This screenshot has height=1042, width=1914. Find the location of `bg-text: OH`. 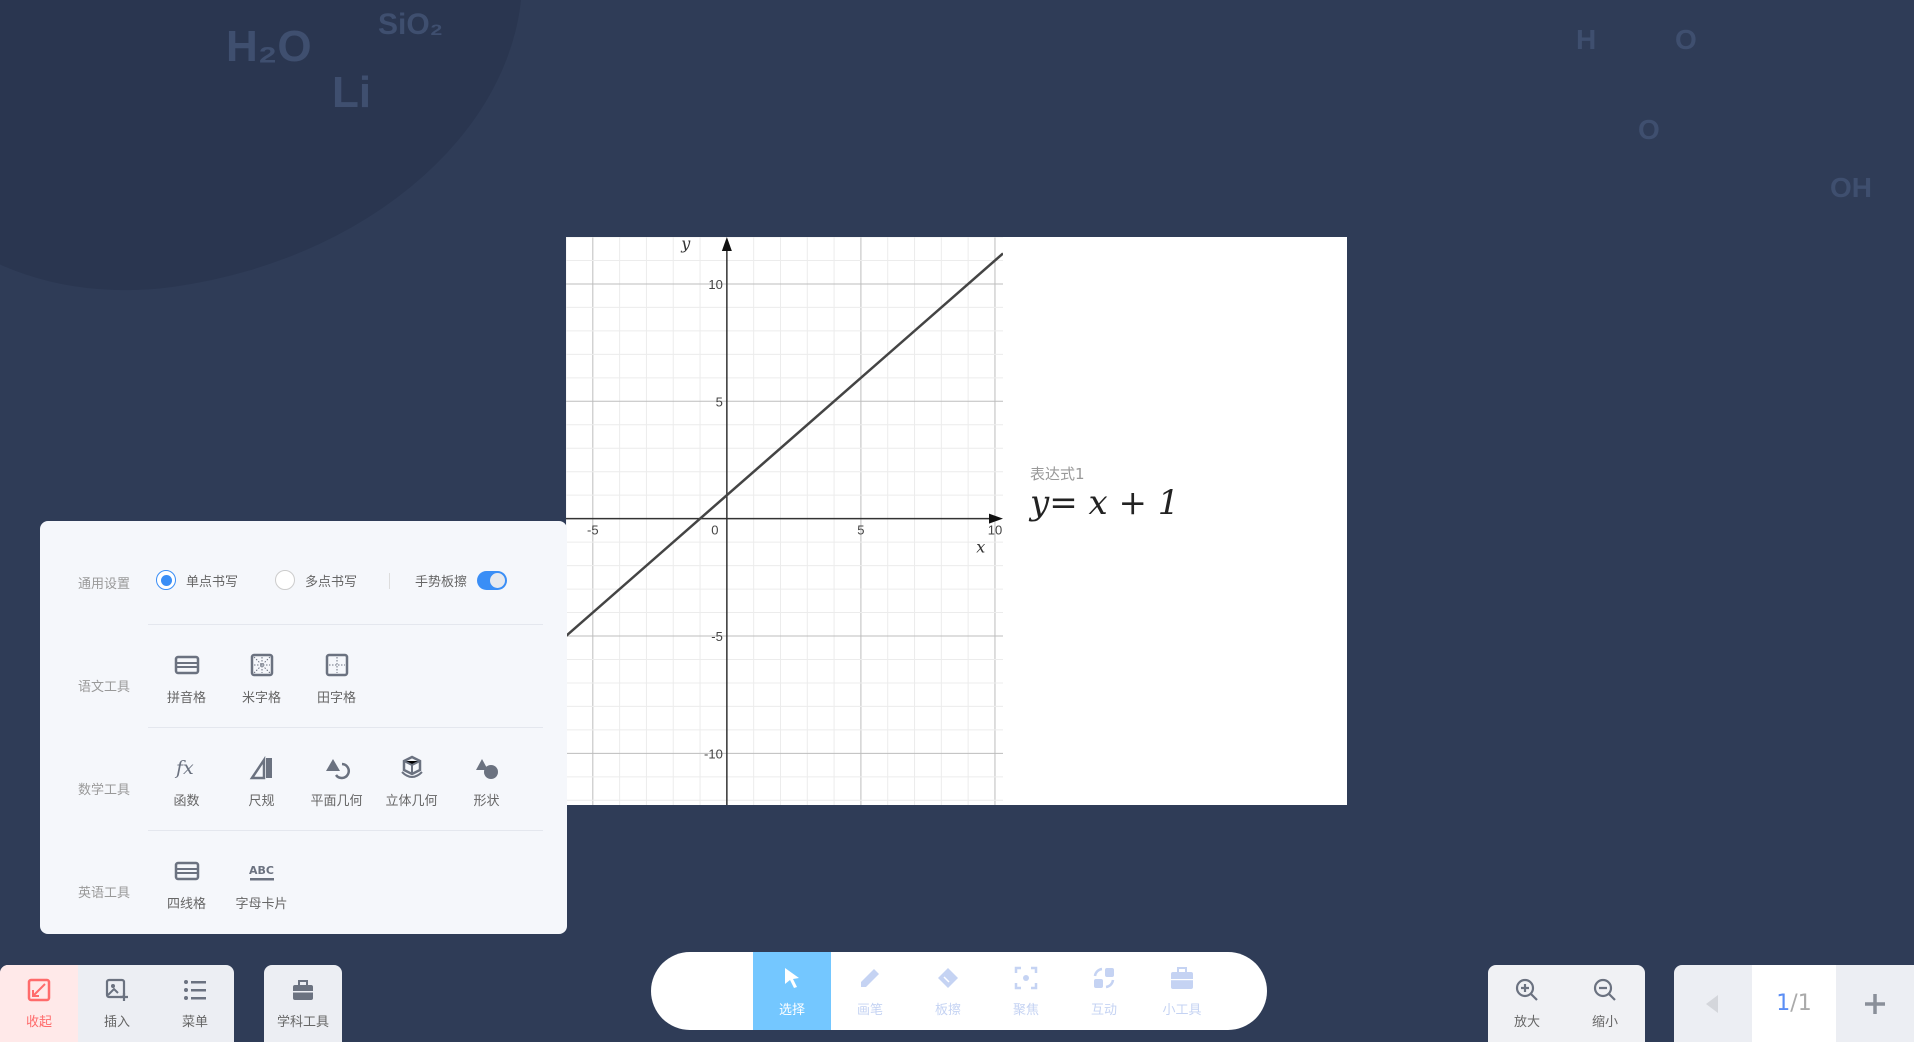

bg-text: OH is located at coordinates (1851, 187).